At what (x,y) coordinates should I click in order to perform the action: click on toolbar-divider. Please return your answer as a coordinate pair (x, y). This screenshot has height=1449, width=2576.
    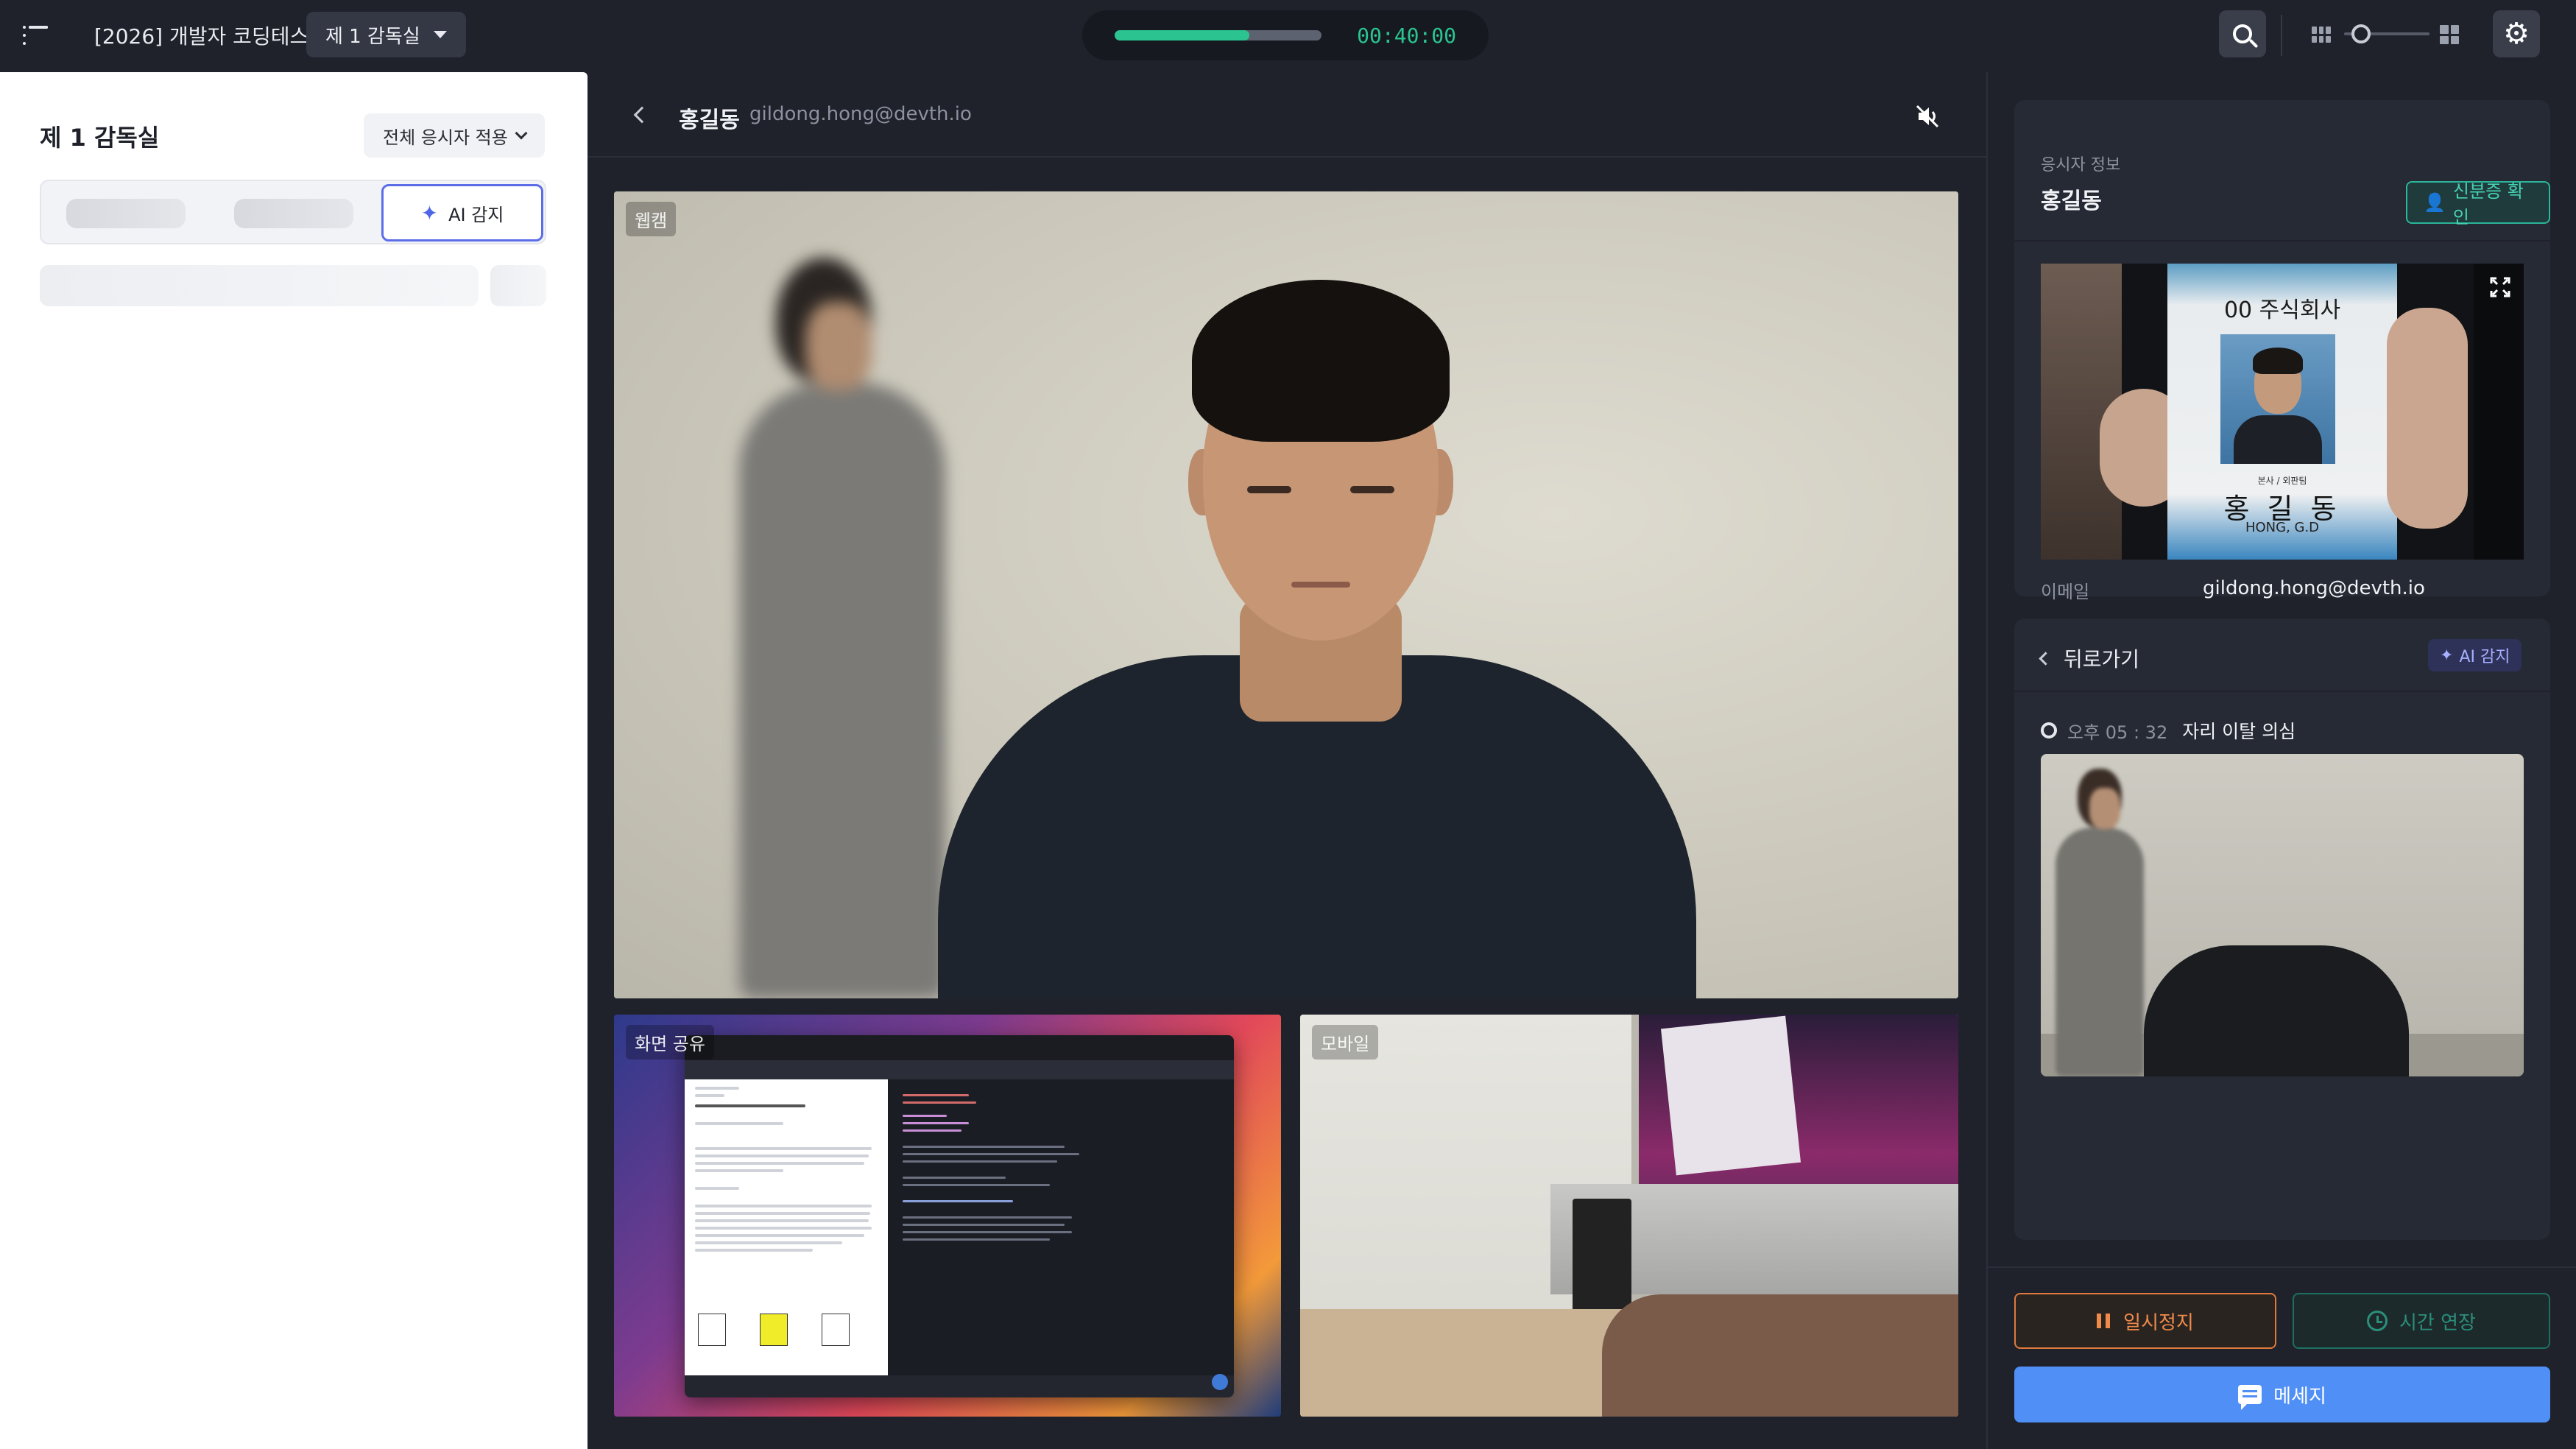
    Looking at the image, I should click on (2281, 35).